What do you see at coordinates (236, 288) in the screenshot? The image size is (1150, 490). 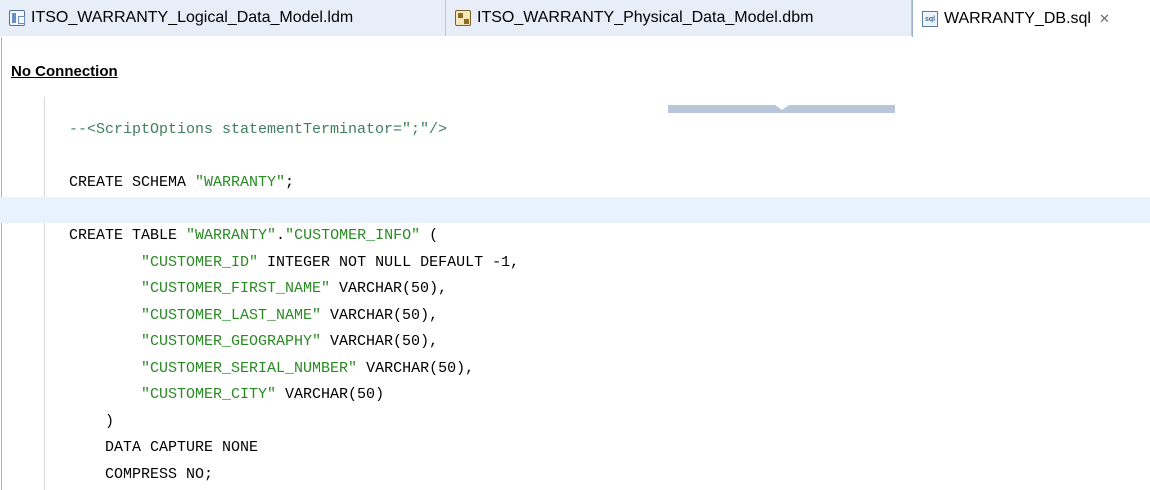 I see `string-literal: "CUSTOMER_FIRST_NAME"` at bounding box center [236, 288].